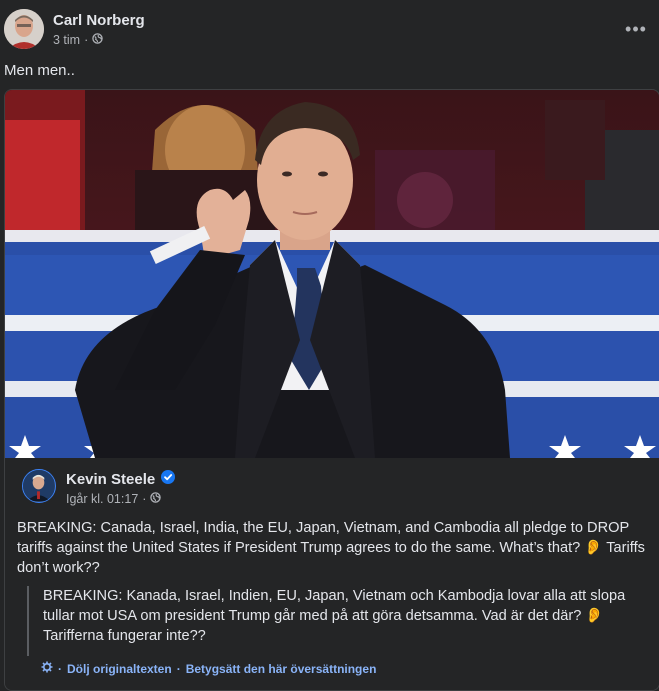  I want to click on shared-post-meta: Igår kl. 01:17 ·, so click(114, 499).